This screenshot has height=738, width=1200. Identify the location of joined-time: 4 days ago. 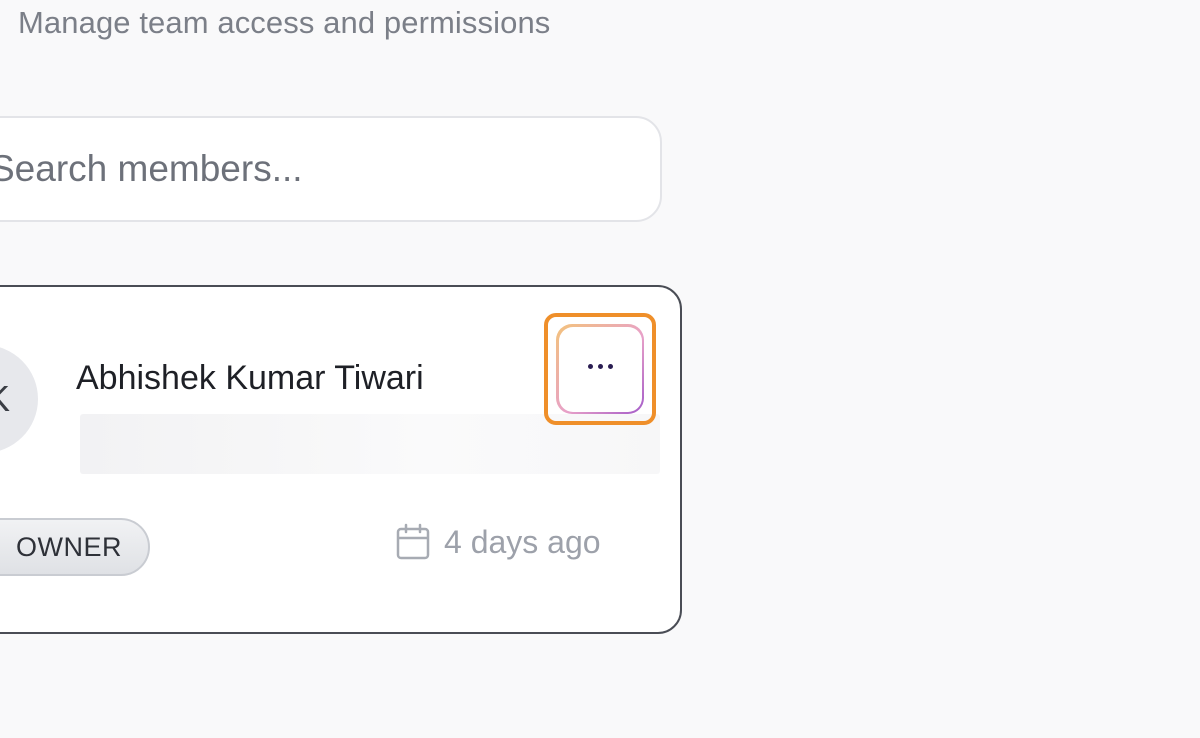
(522, 541).